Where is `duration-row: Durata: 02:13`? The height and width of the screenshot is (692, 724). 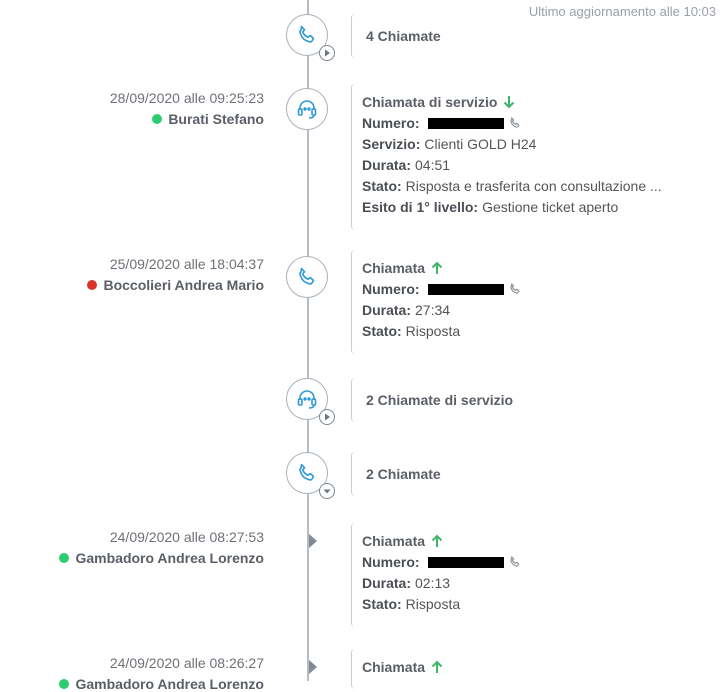
duration-row: Durata: 02:13 is located at coordinates (442, 583).